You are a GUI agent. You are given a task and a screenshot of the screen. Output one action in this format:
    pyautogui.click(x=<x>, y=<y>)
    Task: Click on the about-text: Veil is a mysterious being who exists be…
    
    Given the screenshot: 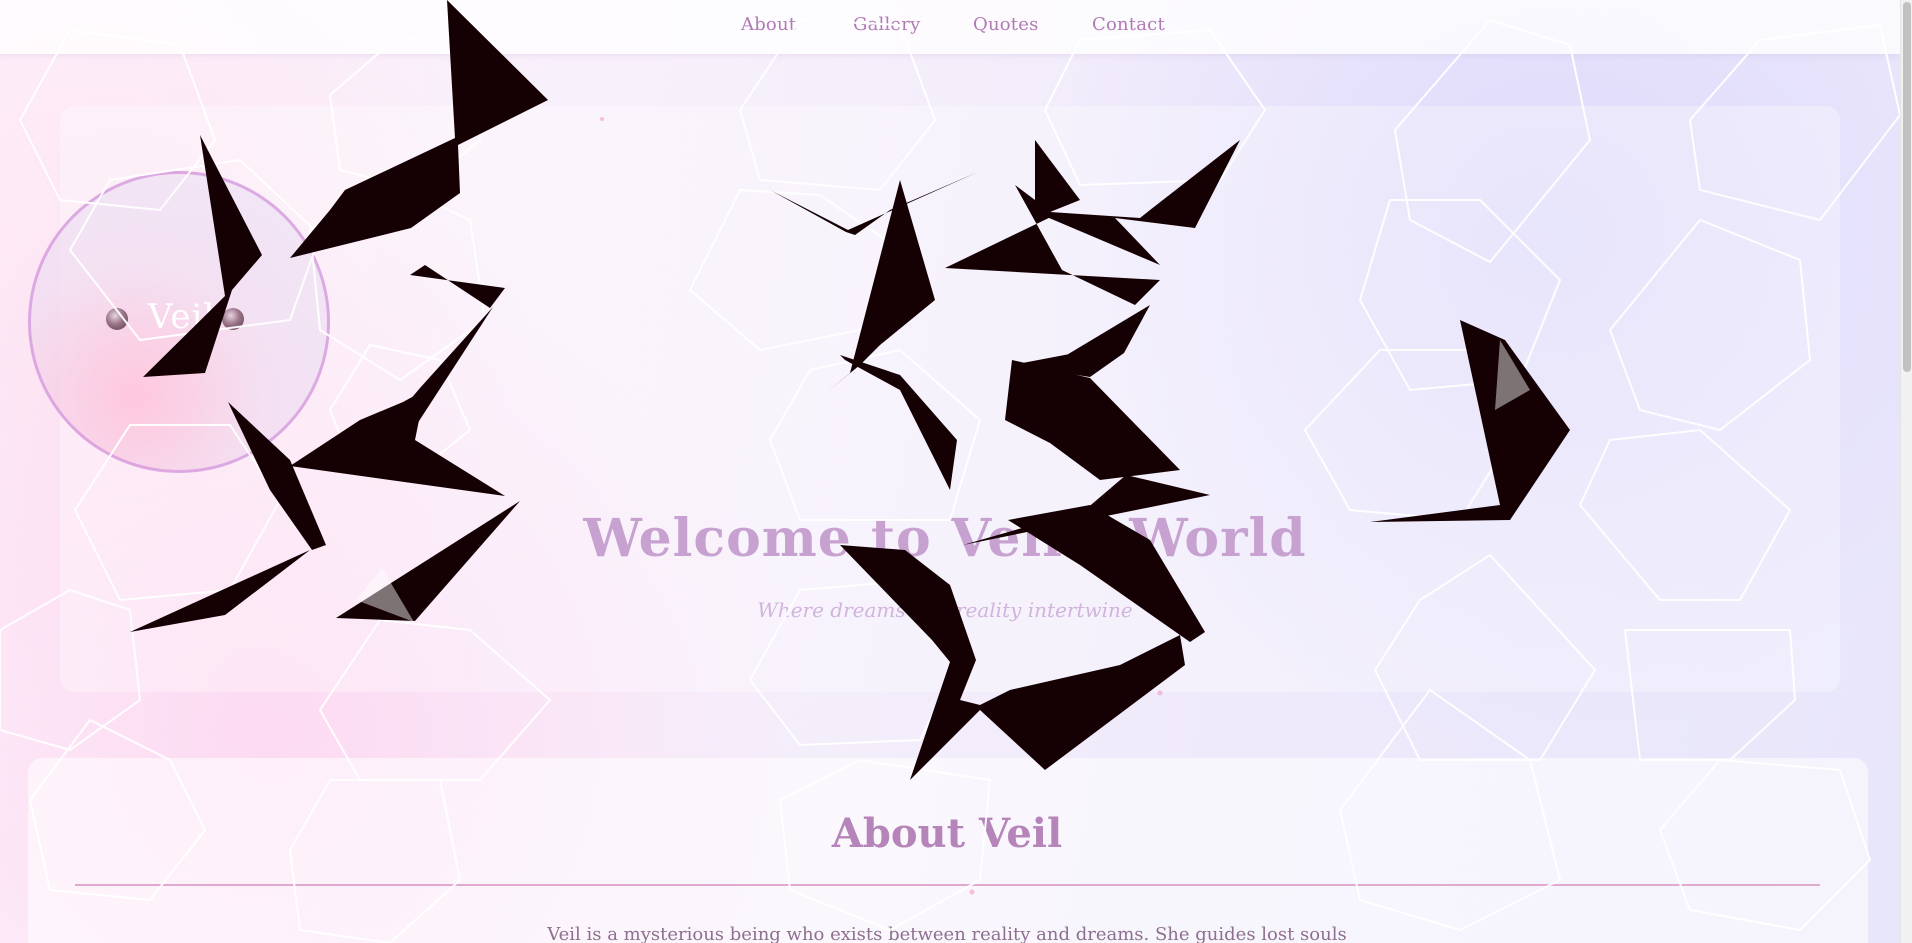 What is the action you would take?
    pyautogui.click(x=947, y=933)
    